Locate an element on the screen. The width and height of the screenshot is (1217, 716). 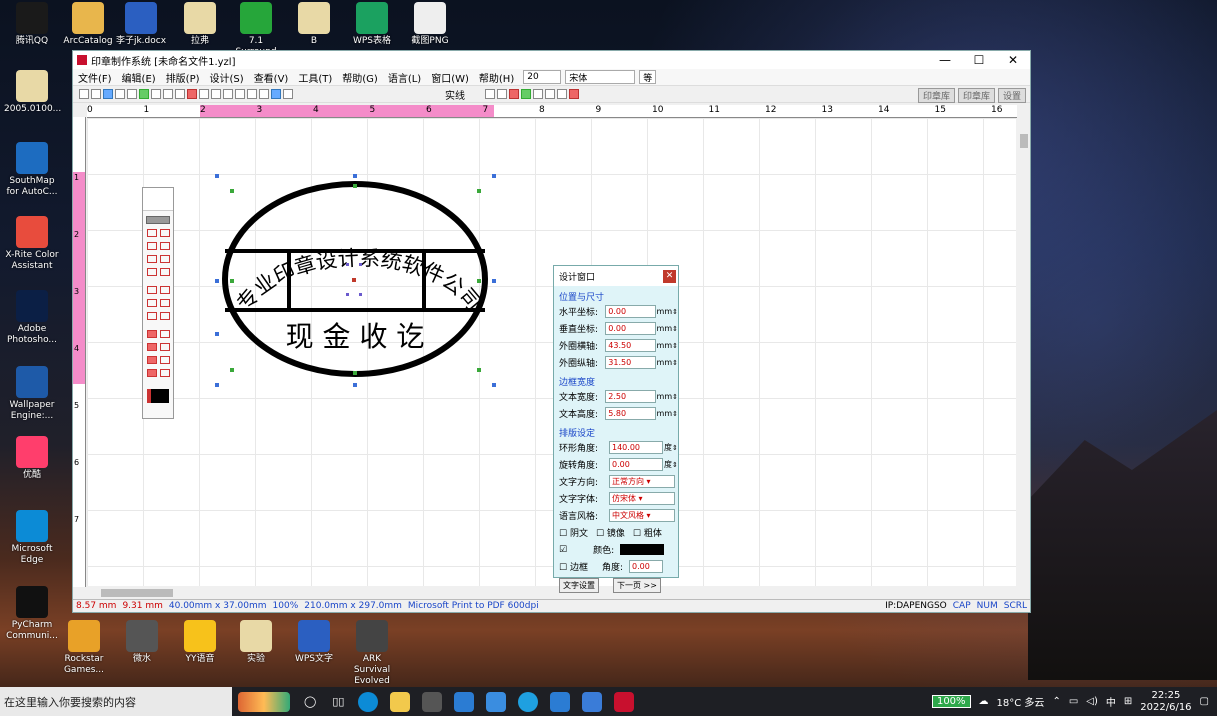
save-icon is located at coordinates (108, 94).